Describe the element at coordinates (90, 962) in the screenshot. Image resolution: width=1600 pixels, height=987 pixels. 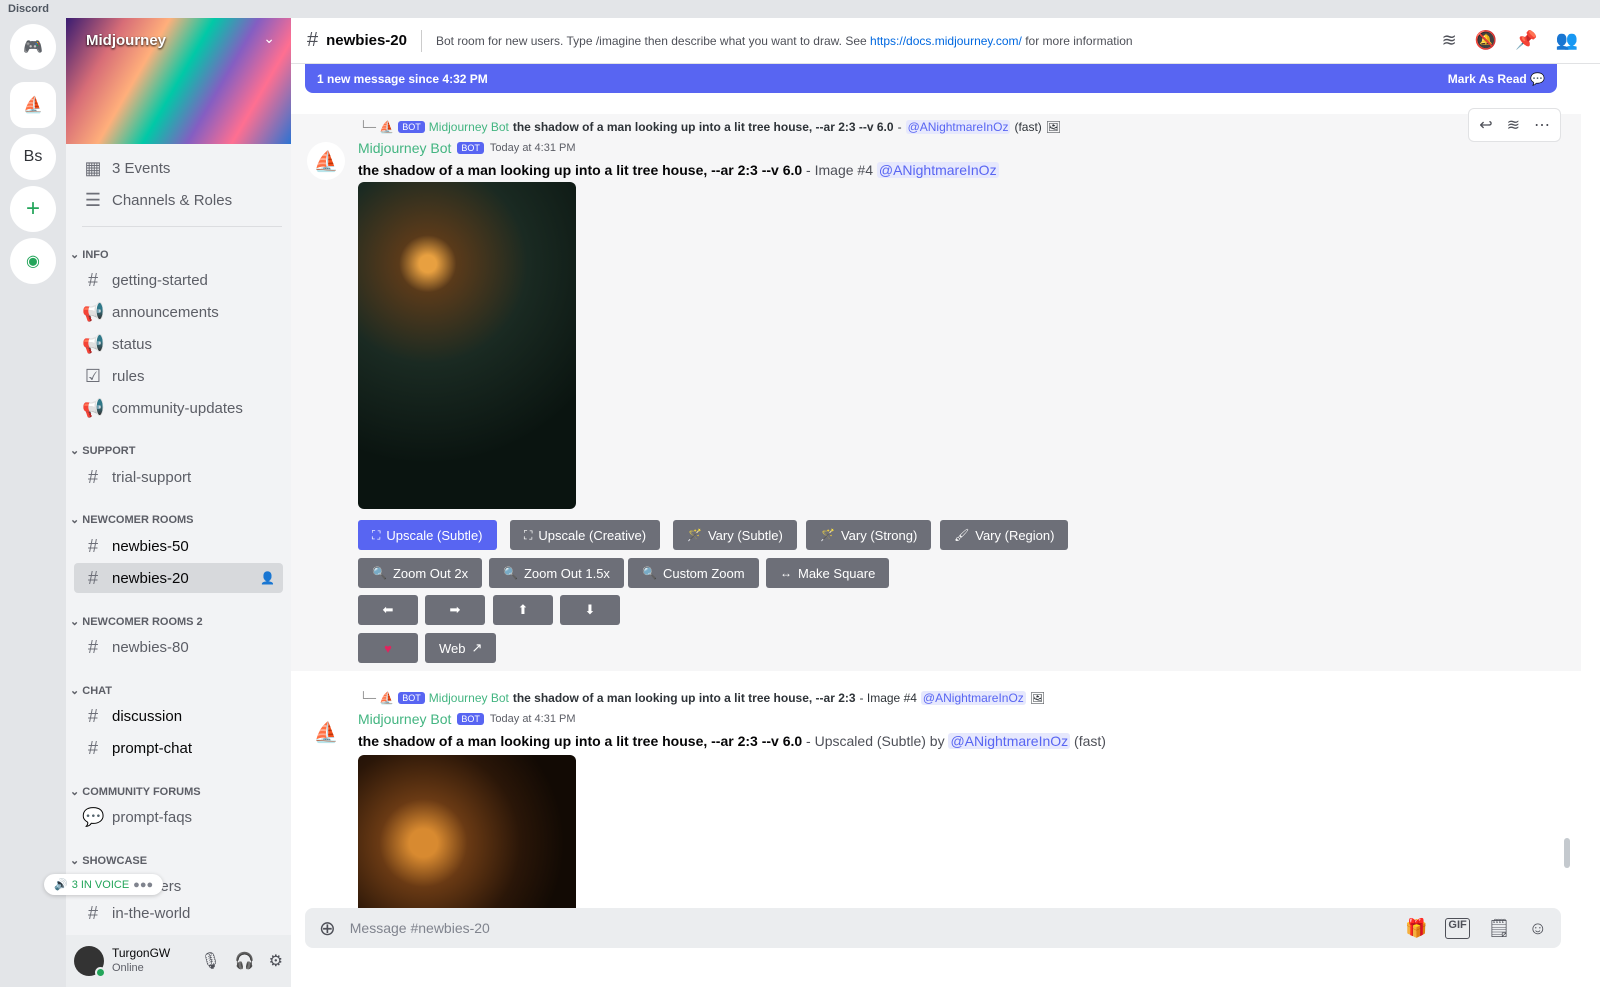
I see `avatar` at that location.